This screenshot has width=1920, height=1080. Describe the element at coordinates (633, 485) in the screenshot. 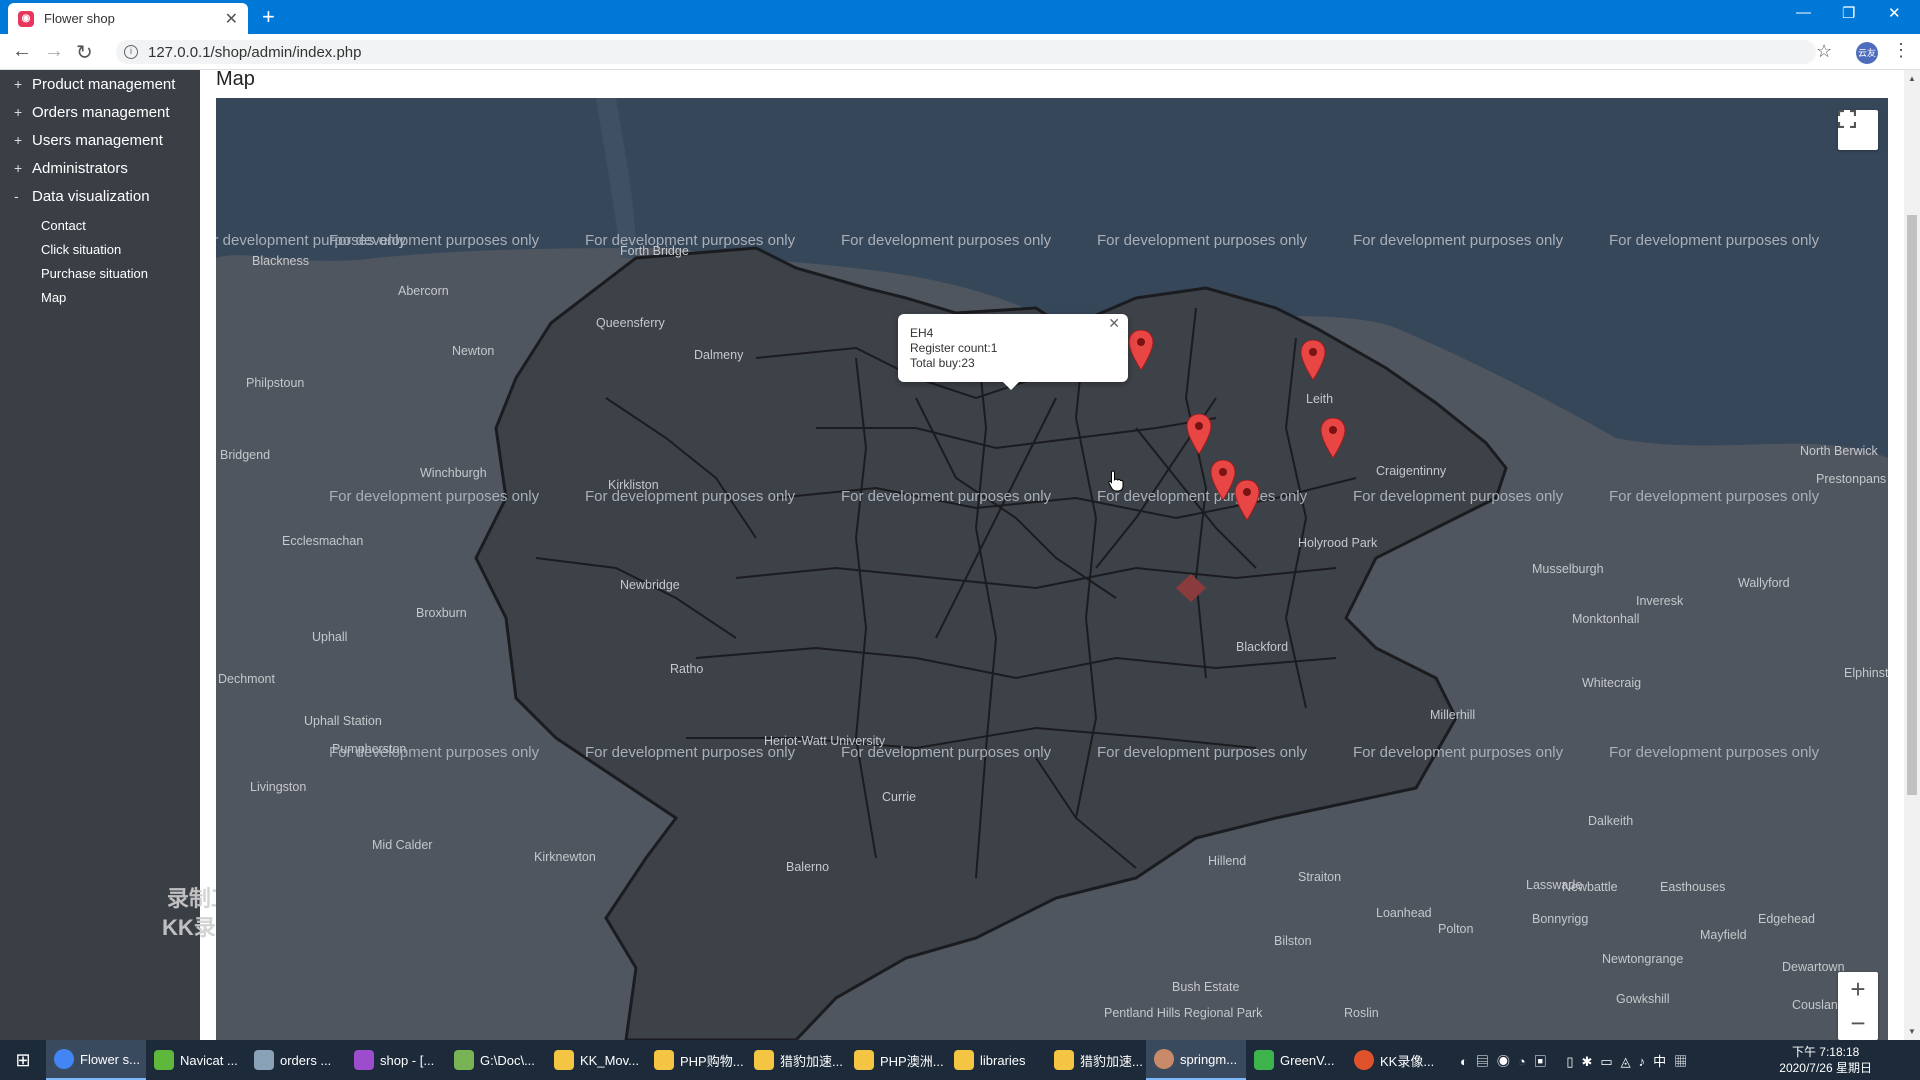

I see `place-label: Kirkliston` at that location.